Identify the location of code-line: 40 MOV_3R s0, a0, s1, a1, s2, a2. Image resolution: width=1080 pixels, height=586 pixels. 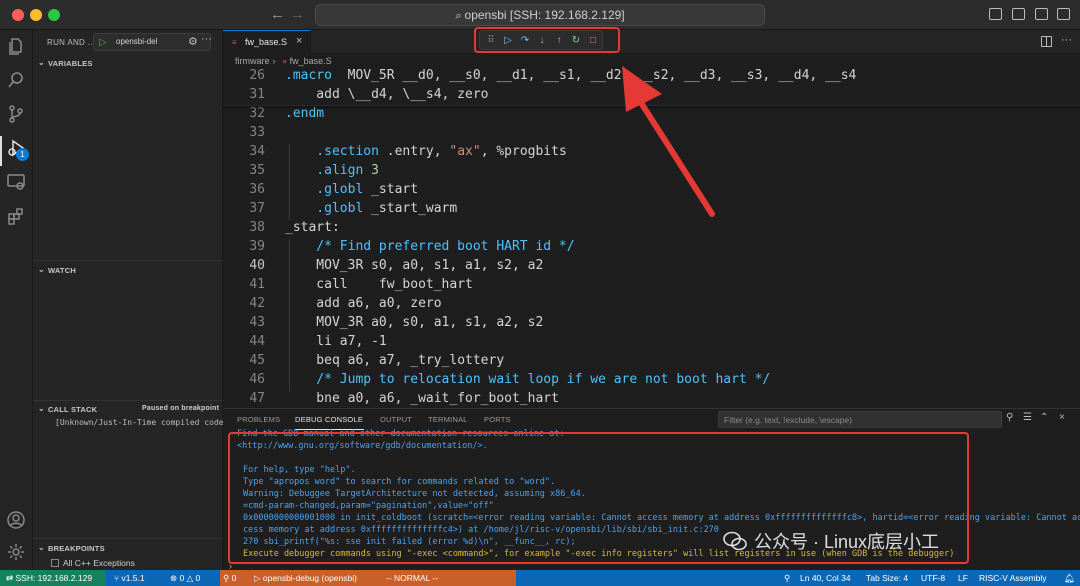
(651, 267).